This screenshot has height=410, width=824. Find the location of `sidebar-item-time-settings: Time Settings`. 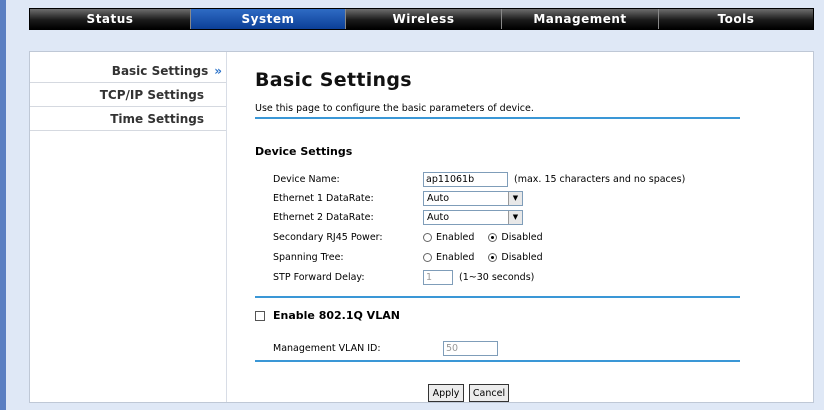

sidebar-item-time-settings: Time Settings is located at coordinates (128, 119).